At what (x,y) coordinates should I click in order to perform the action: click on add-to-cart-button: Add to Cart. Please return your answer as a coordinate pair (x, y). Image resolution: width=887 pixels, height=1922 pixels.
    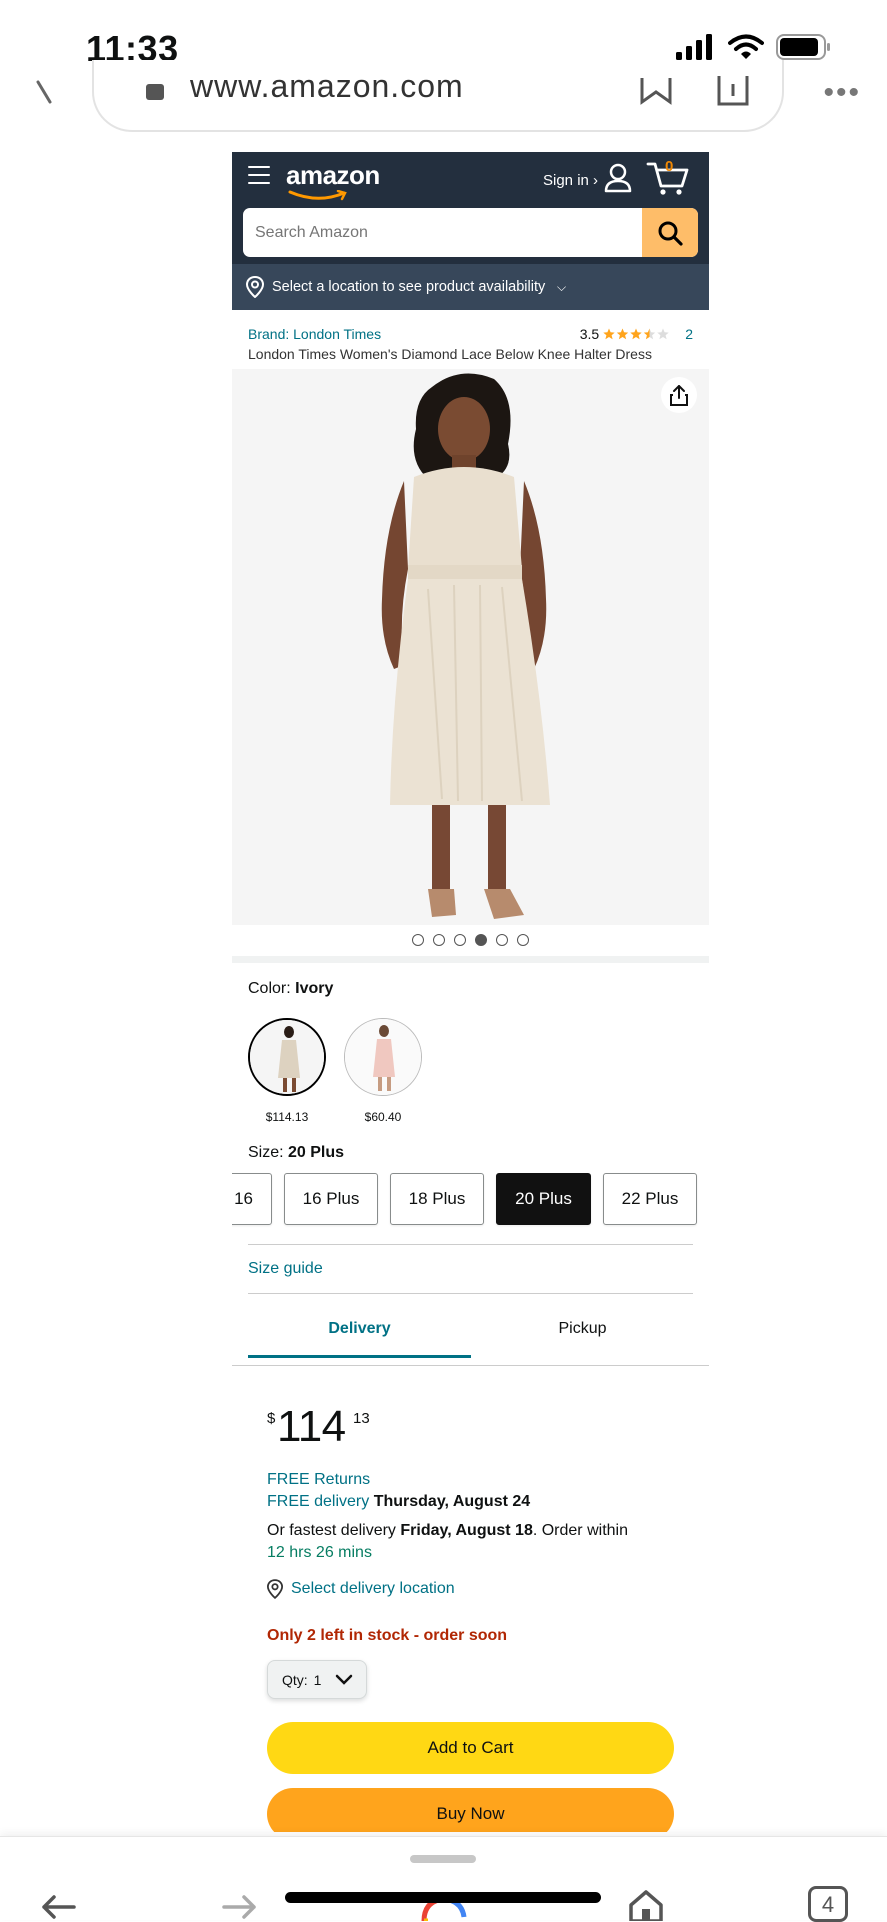
    Looking at the image, I should click on (470, 1748).